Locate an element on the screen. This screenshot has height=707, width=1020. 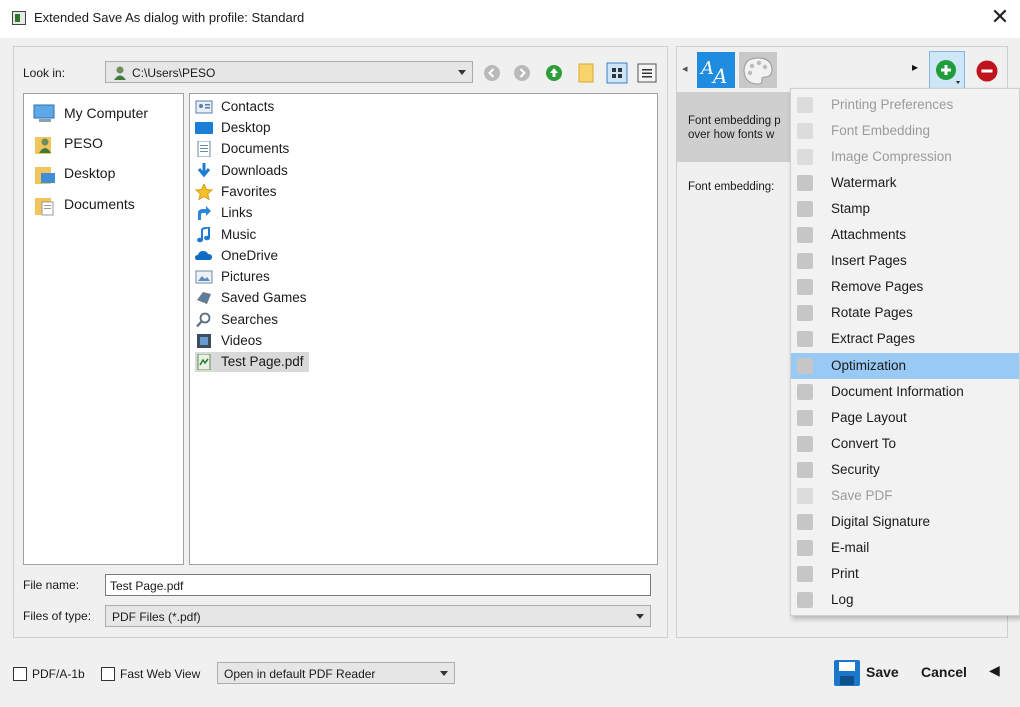
back-icon is located at coordinates (492, 73).